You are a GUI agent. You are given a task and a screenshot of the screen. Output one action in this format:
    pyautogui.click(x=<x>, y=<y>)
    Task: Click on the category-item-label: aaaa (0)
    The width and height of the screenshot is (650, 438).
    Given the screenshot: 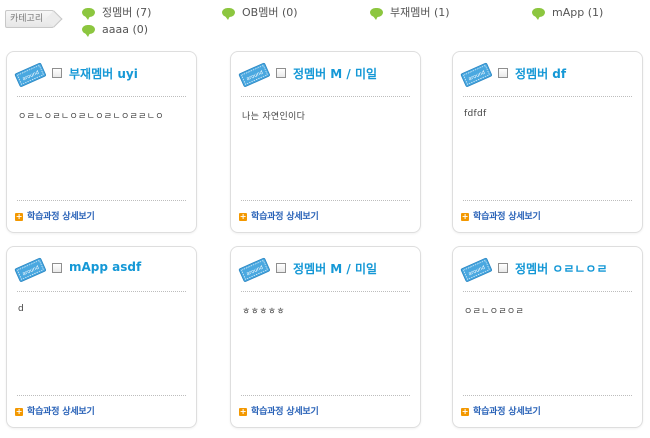 What is the action you would take?
    pyautogui.click(x=125, y=29)
    